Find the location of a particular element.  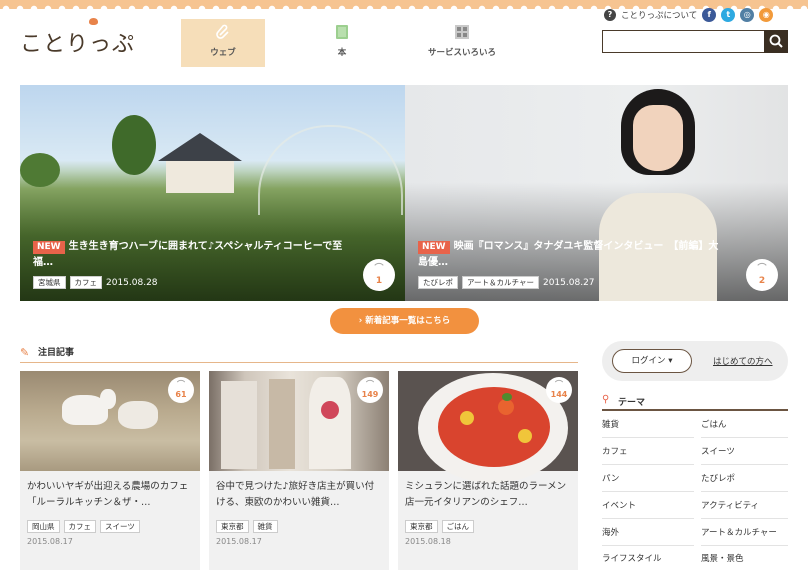

grid-icon is located at coordinates (462, 32).